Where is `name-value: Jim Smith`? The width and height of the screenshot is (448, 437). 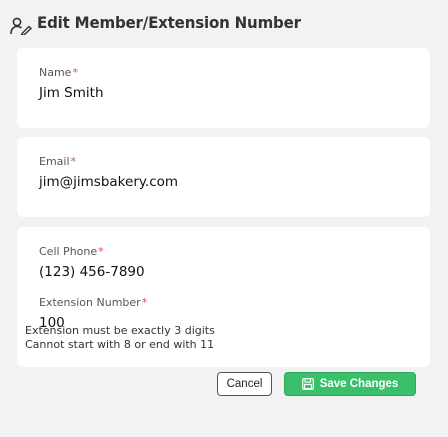 name-value: Jim Smith is located at coordinates (71, 93).